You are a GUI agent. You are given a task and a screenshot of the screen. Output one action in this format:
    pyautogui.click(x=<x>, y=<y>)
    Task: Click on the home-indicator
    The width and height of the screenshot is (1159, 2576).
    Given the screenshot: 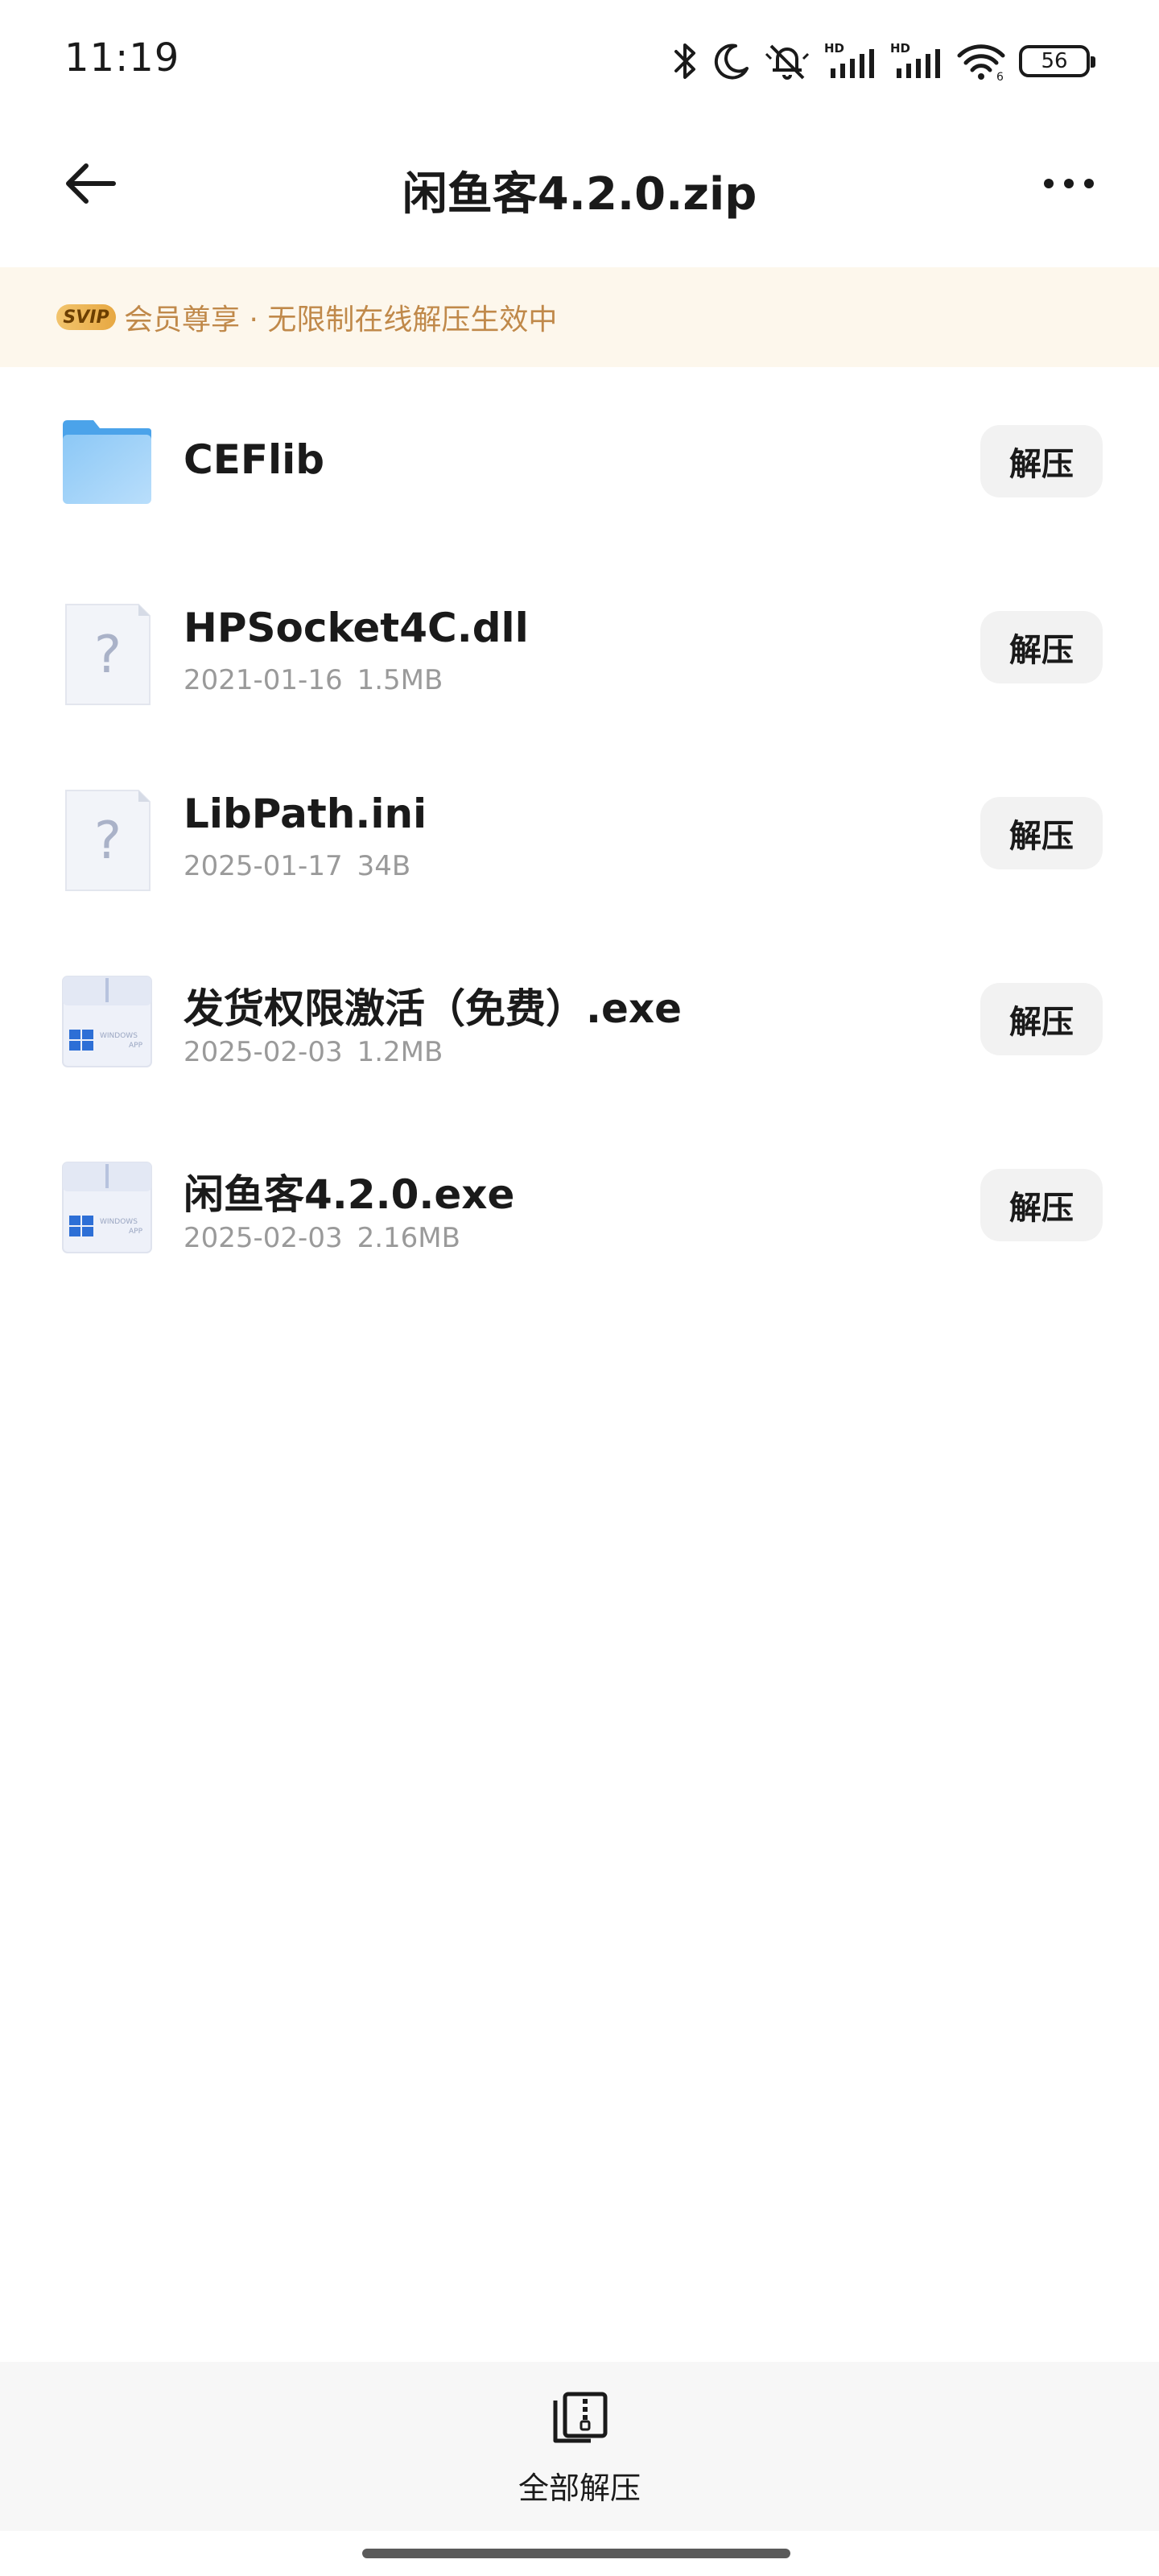 What is the action you would take?
    pyautogui.click(x=576, y=2553)
    